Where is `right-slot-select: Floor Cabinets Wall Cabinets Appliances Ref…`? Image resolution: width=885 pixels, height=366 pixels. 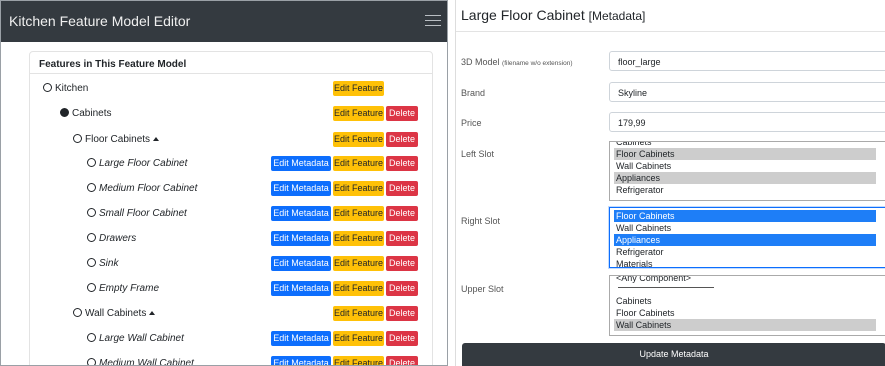 right-slot-select: Floor Cabinets Wall Cabinets Appliances Ref… is located at coordinates (747, 237).